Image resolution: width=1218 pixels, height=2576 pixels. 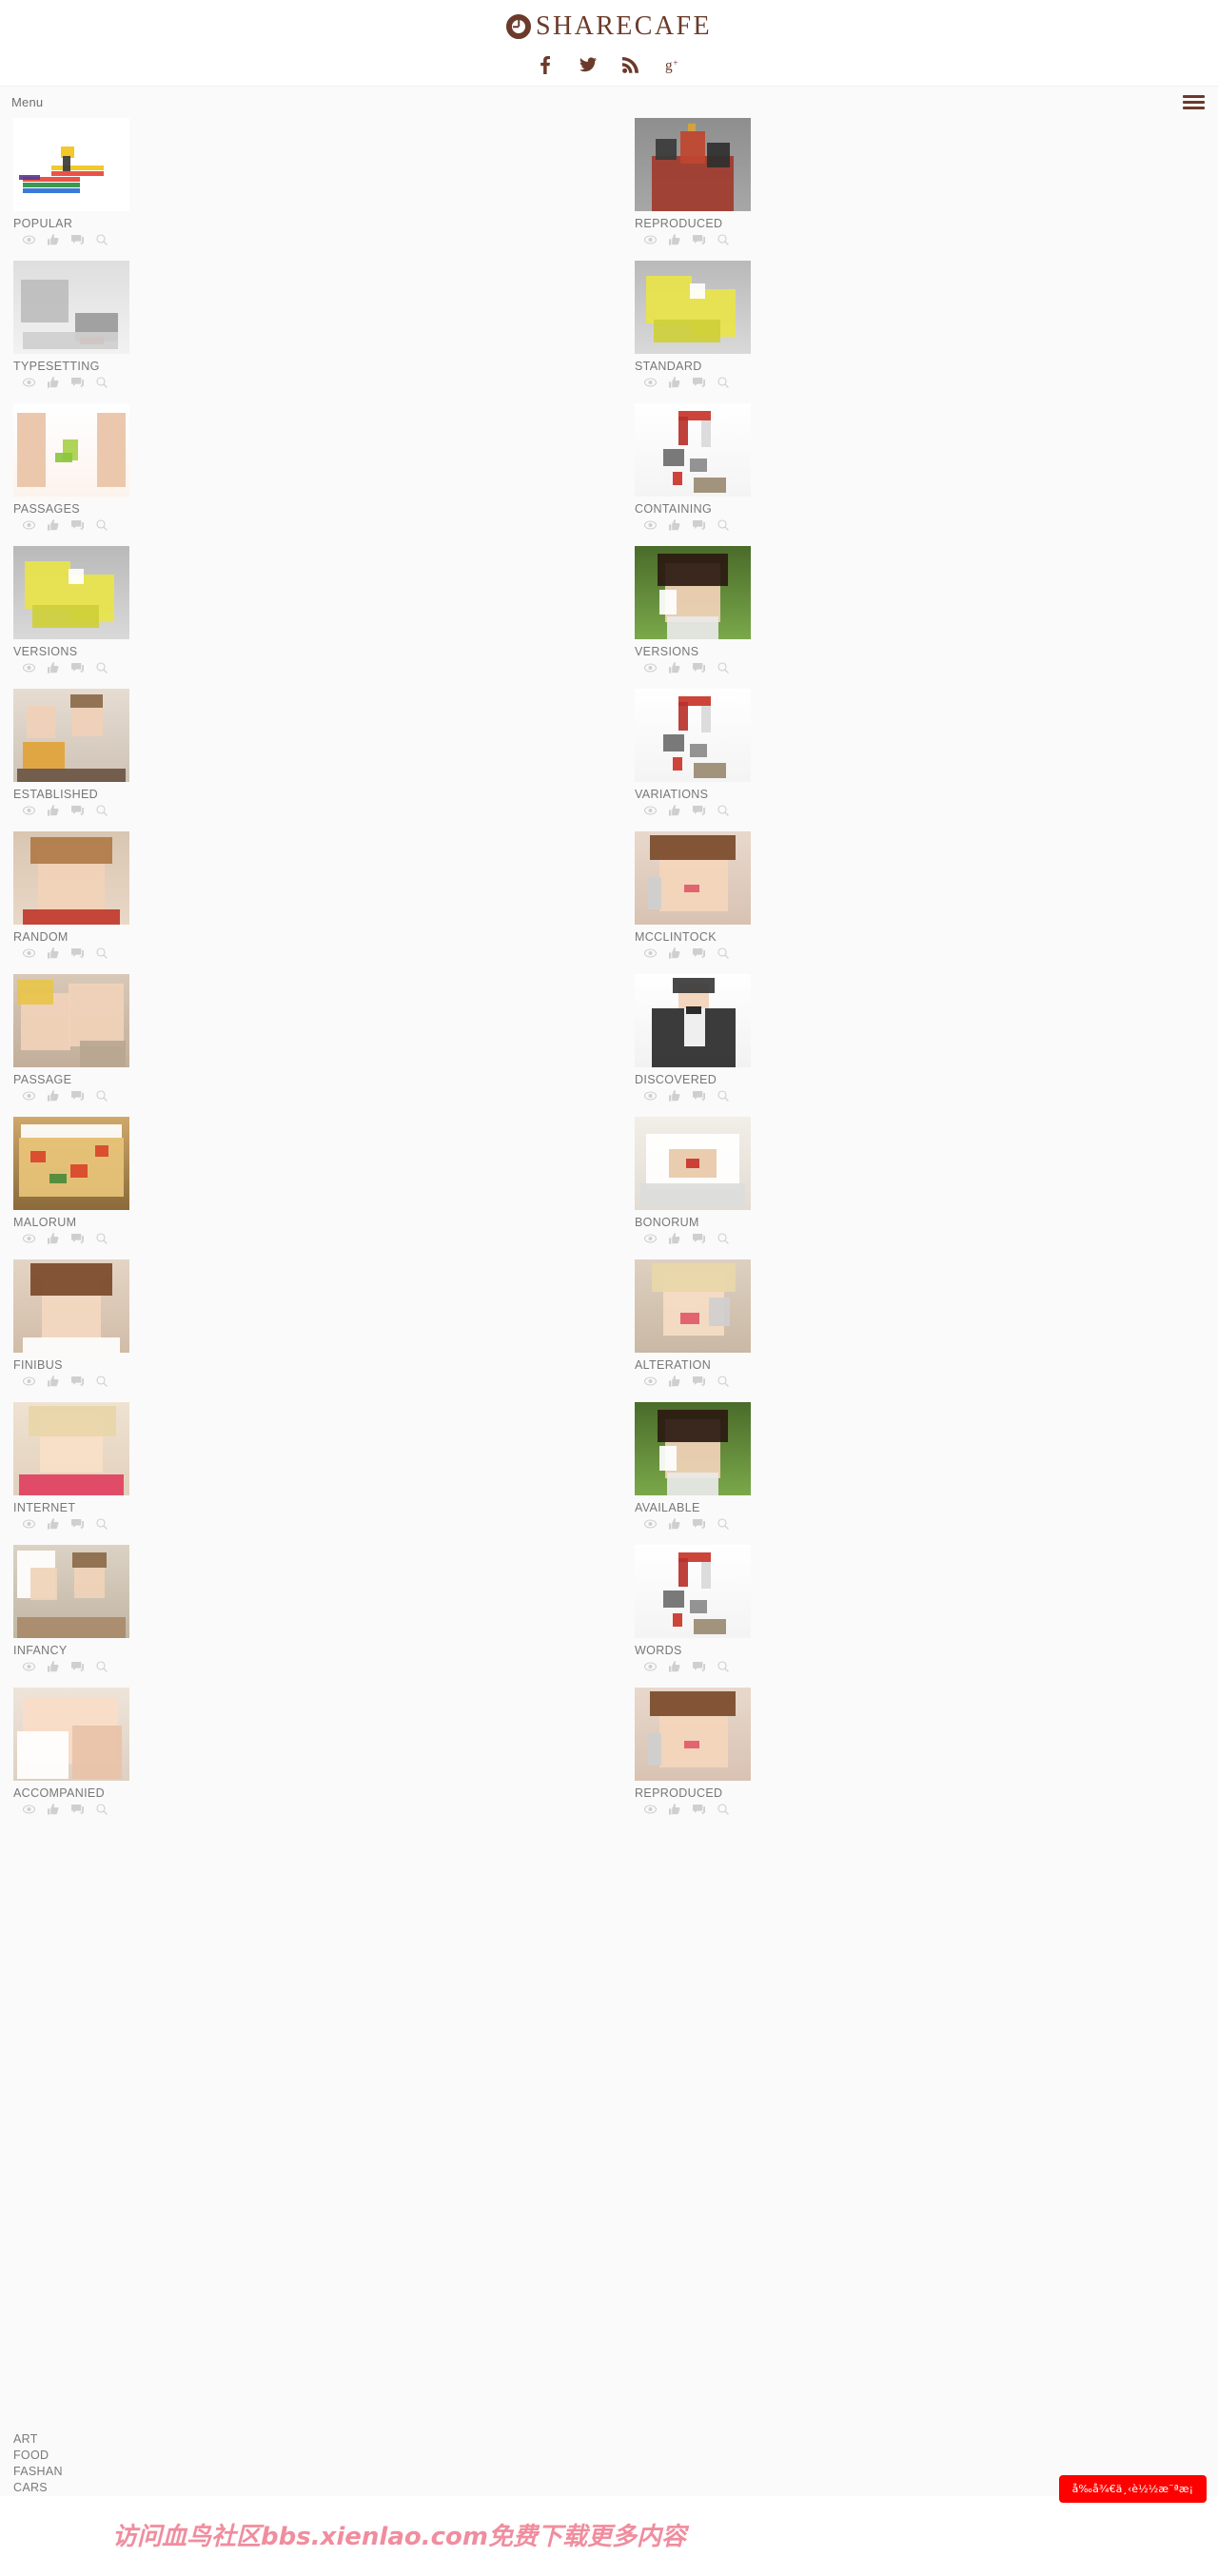 What do you see at coordinates (615, 2456) in the screenshot?
I see `footer-category-item: FOOD` at bounding box center [615, 2456].